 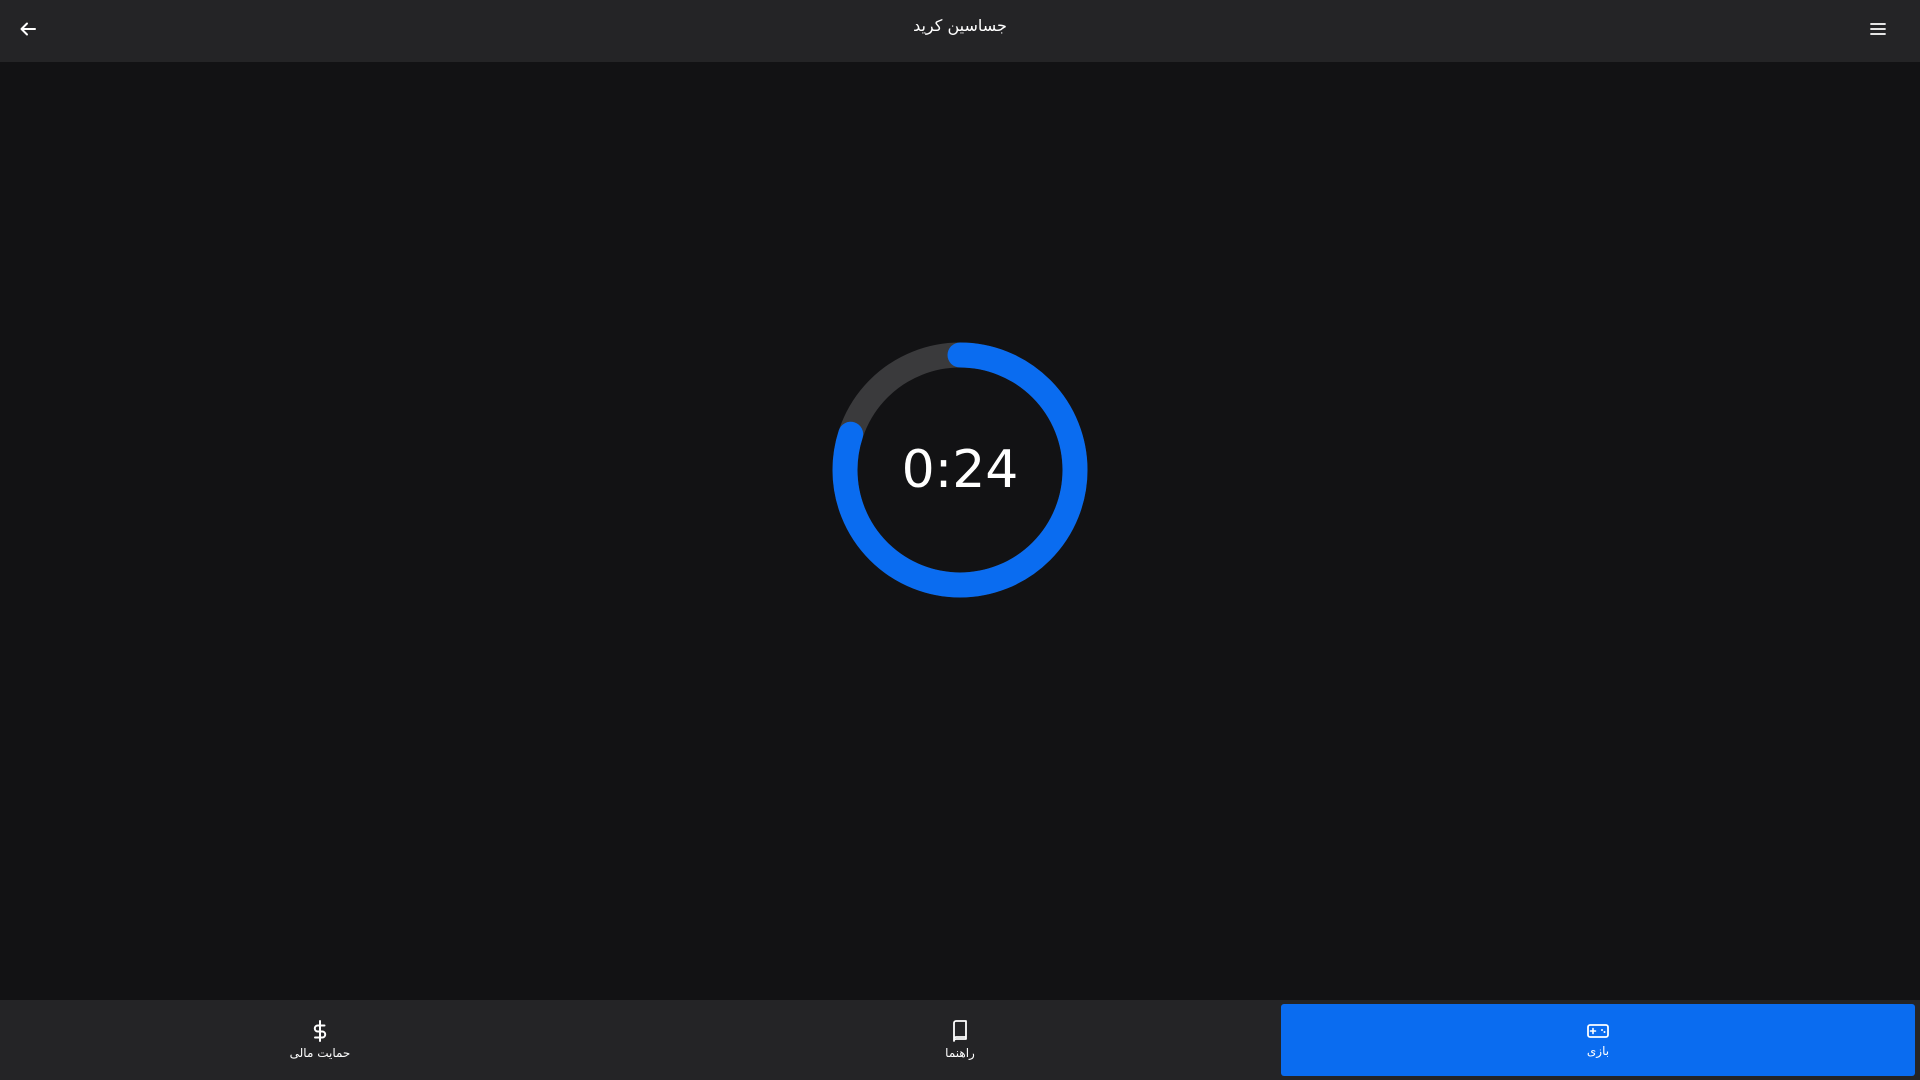 I want to click on nav-item-guide: راهنما, so click(x=960, y=1040).